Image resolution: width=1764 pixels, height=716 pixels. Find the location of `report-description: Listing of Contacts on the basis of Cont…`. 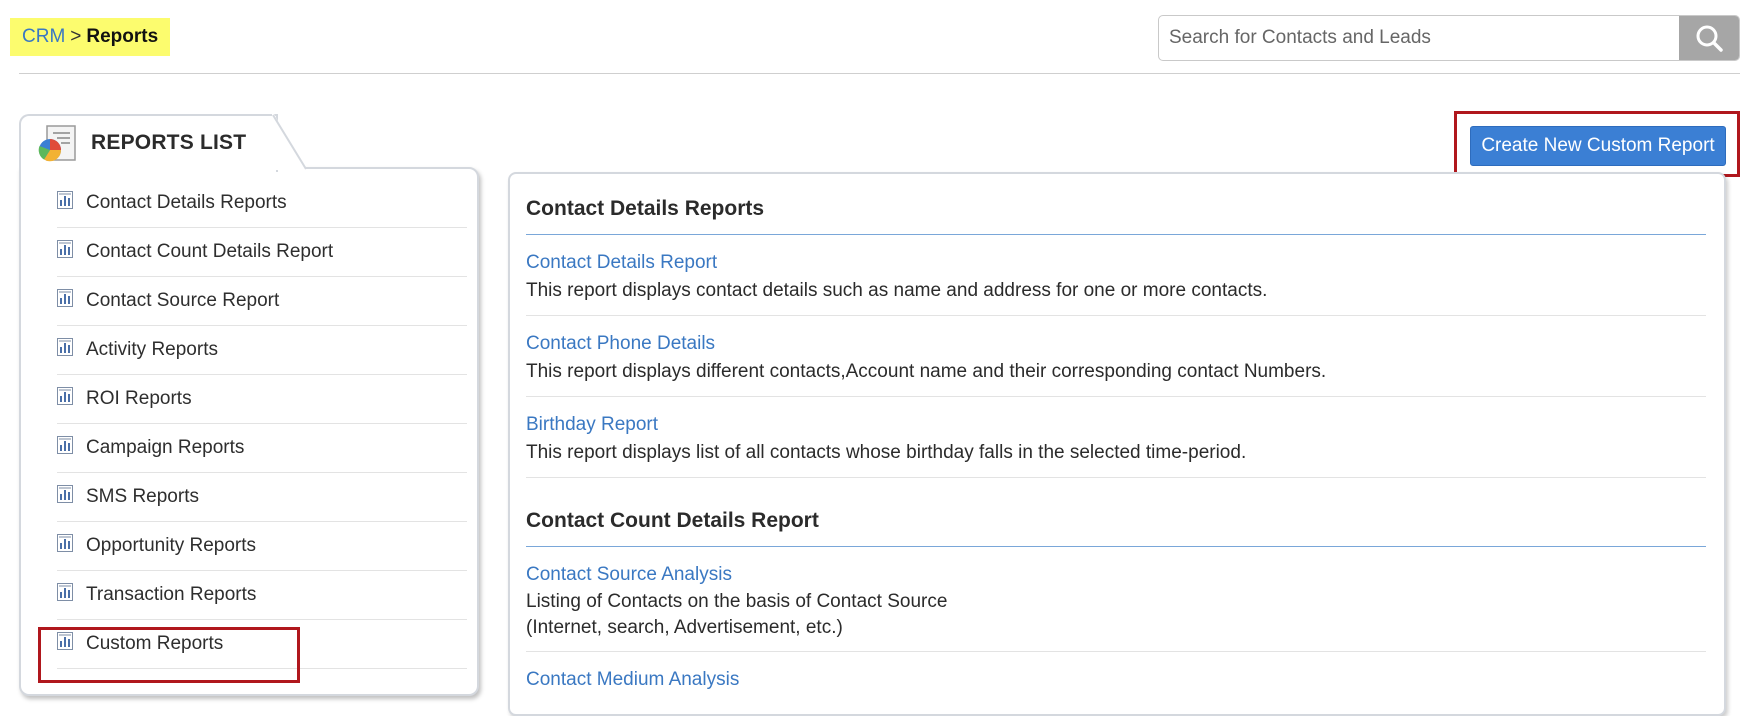

report-description: Listing of Contacts on the basis of Cont… is located at coordinates (737, 601).